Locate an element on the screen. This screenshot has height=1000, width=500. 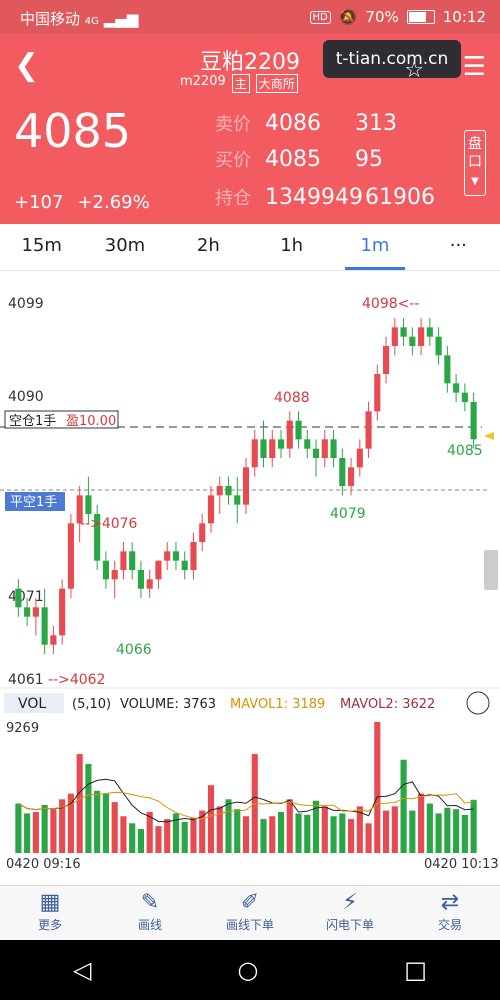
nav-flash-order: ⚡ 闪电下单 is located at coordinates (350, 913).